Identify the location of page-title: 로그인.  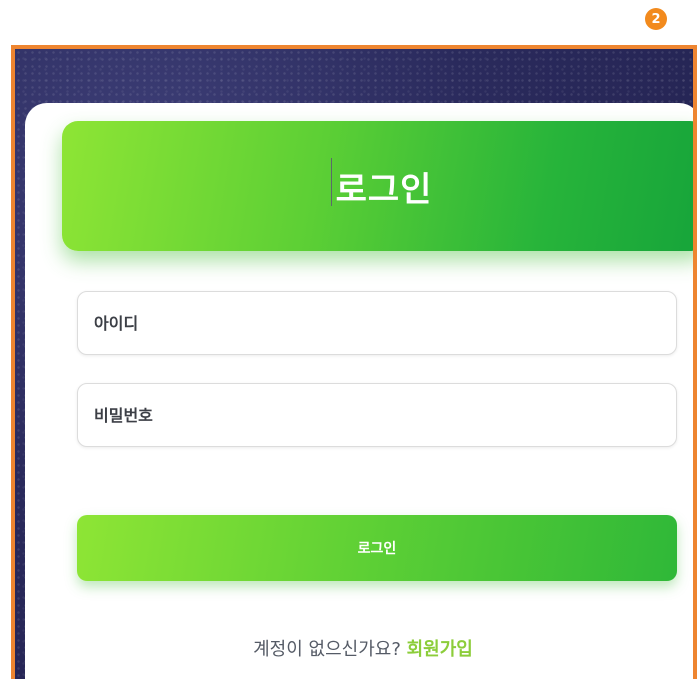
(381, 184).